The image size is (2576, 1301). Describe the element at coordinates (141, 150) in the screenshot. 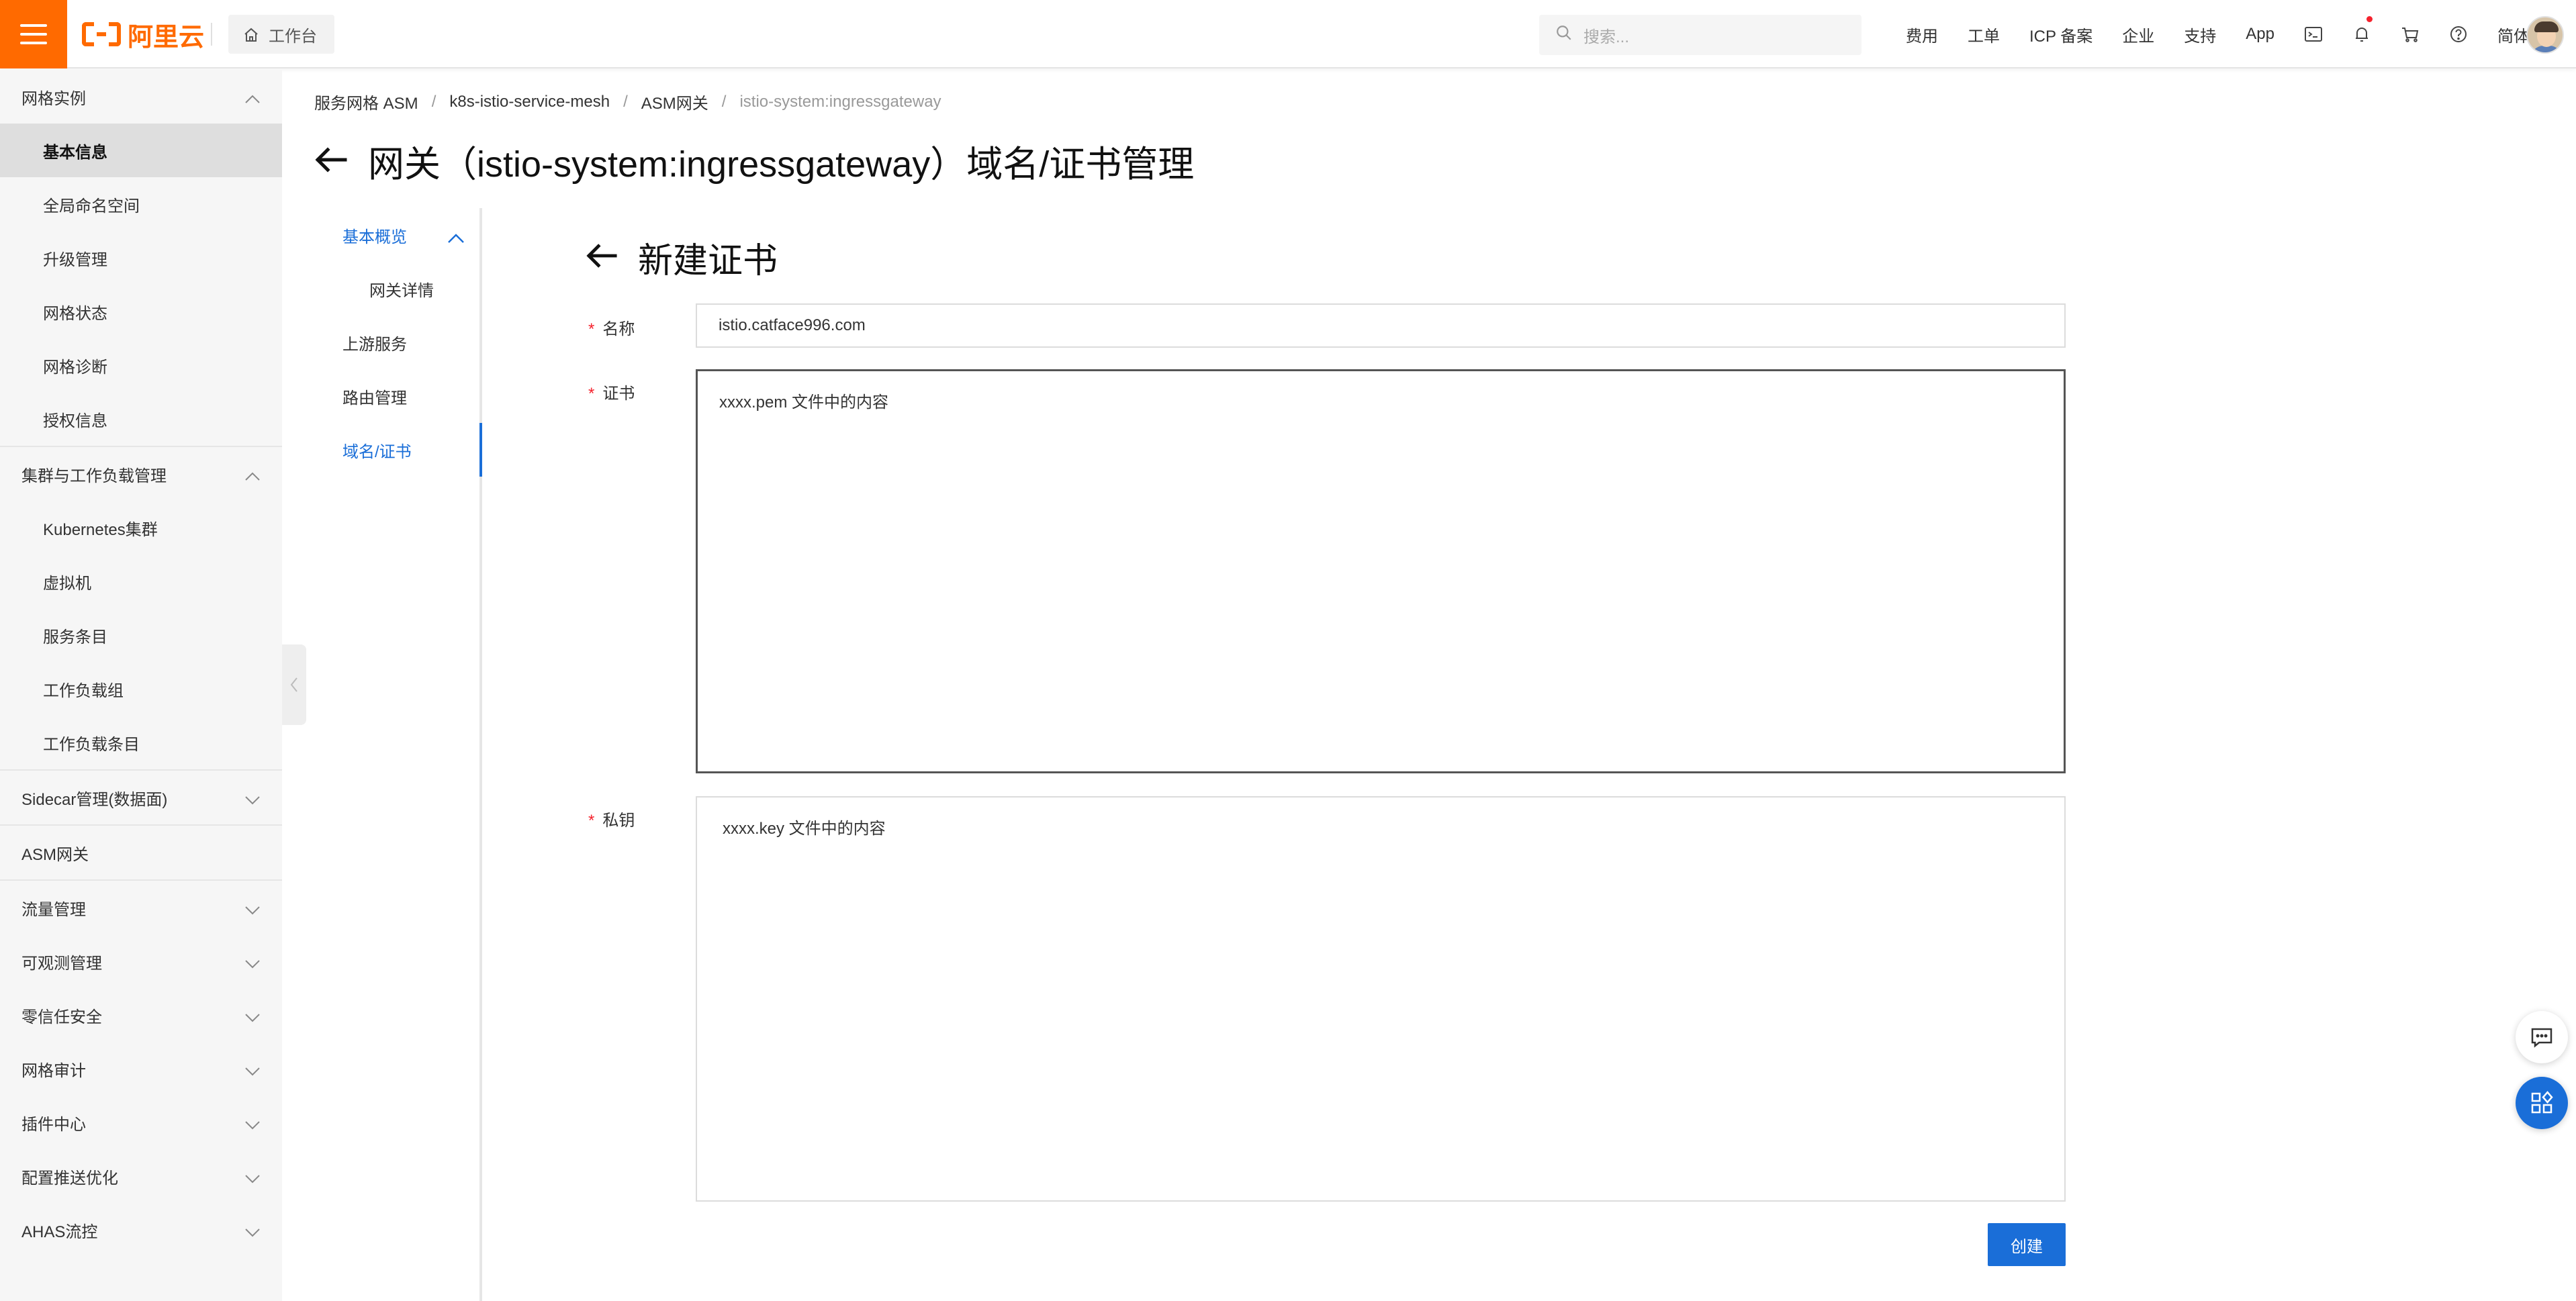

I see `sidebar-item-basic-info: 基本信息` at that location.